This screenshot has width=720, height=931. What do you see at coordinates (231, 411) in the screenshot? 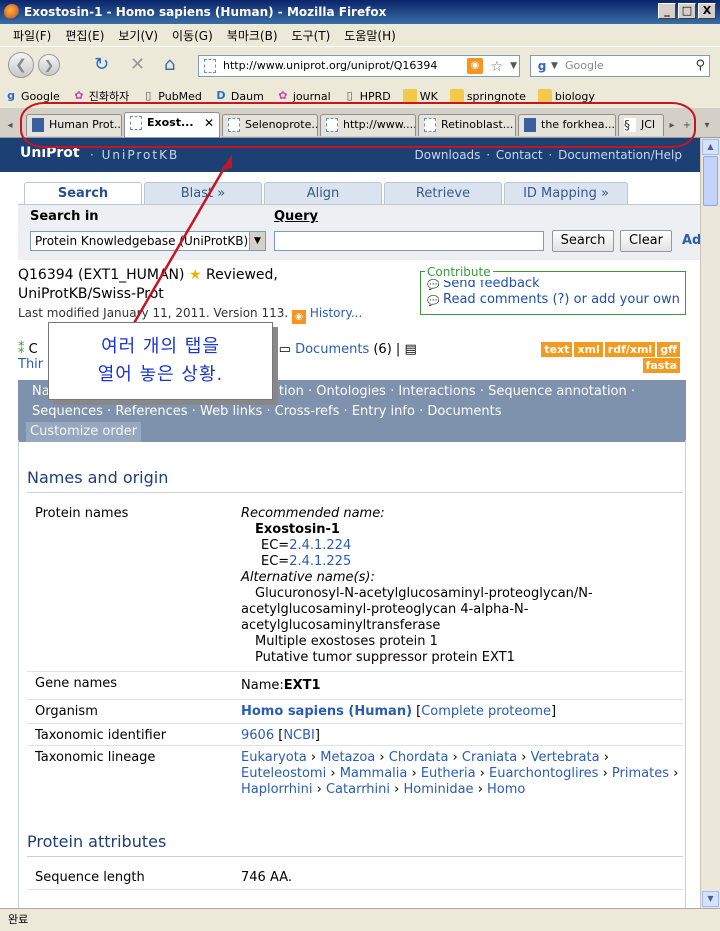
I see `nav-web-links: Web links` at bounding box center [231, 411].